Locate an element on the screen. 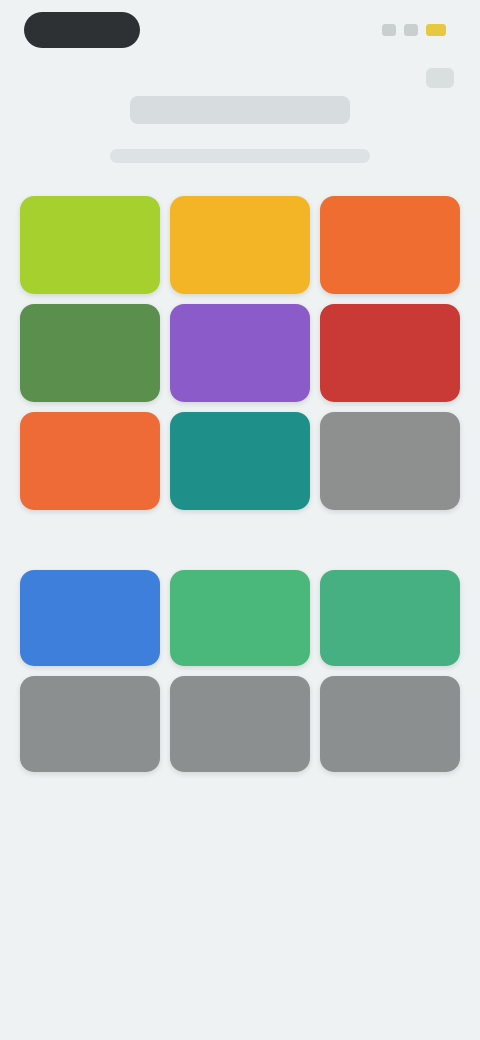  status-time is located at coordinates (82, 30).